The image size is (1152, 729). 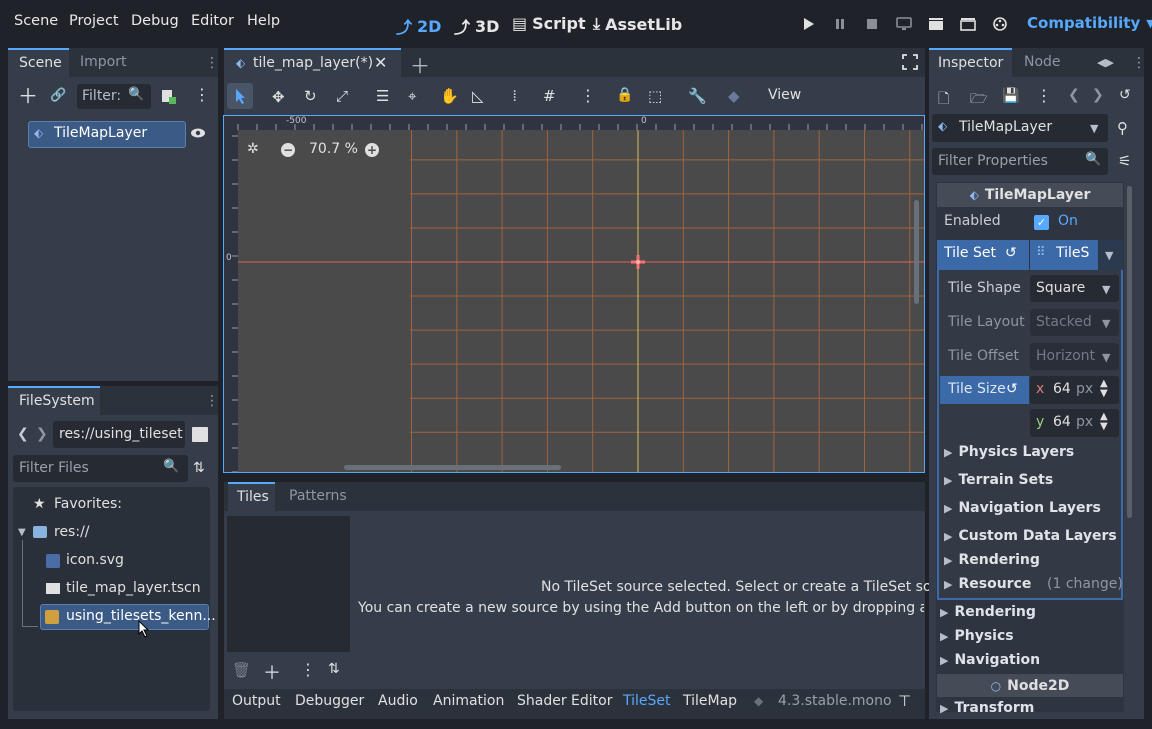 What do you see at coordinates (119, 434) in the screenshot?
I see `path-field: res://using_tileset` at bounding box center [119, 434].